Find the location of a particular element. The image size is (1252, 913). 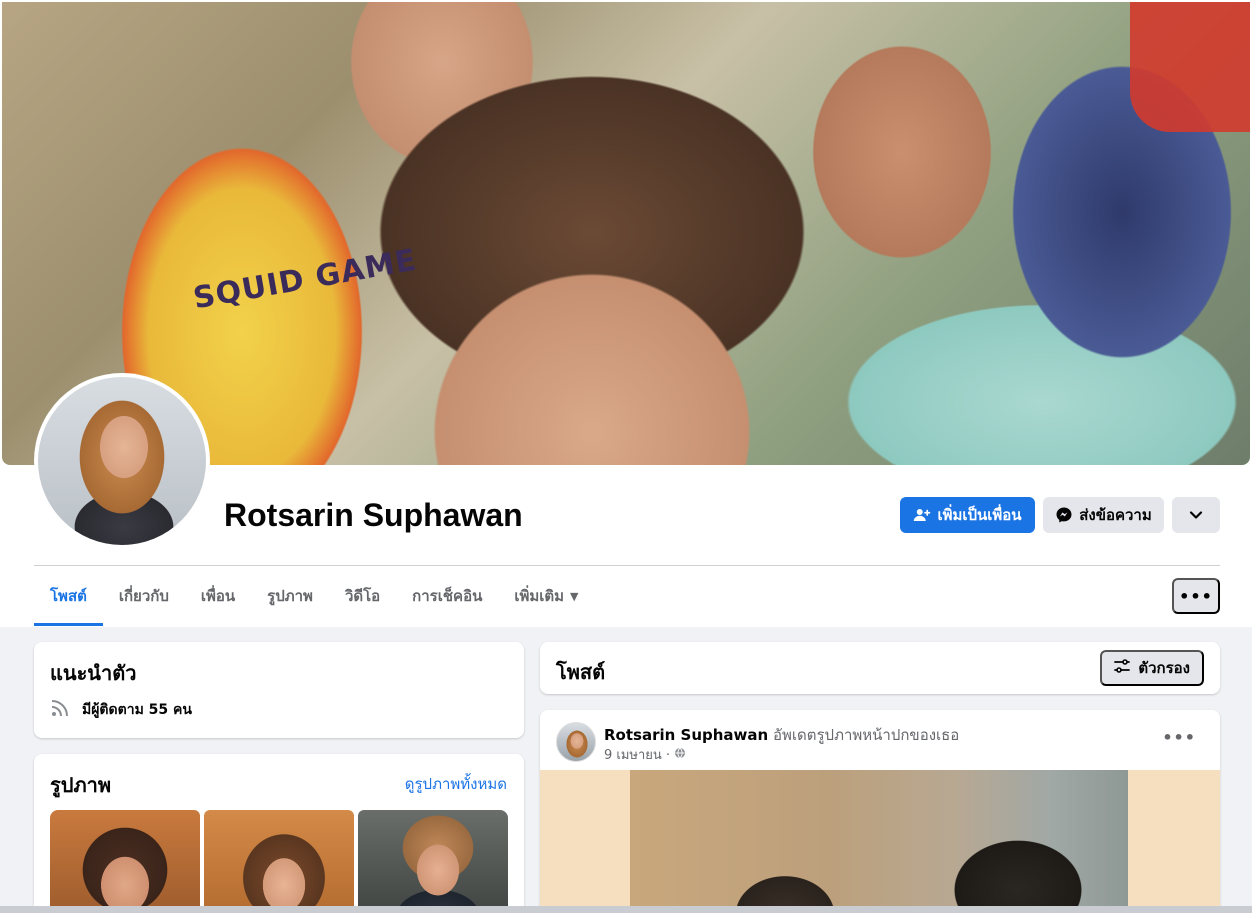

followers-count: มีผู้ติดตาม 55 คน is located at coordinates (137, 710).